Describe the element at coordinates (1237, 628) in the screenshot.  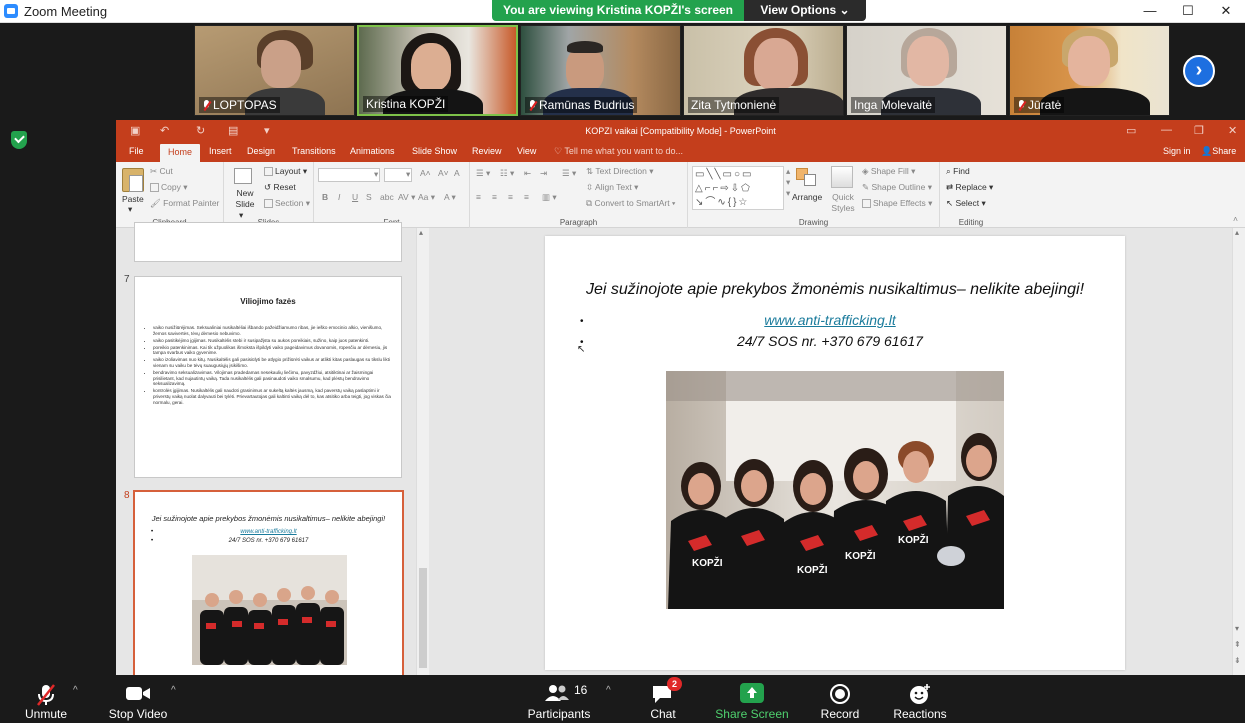
I see `scroll-down-icon: ▾` at that location.